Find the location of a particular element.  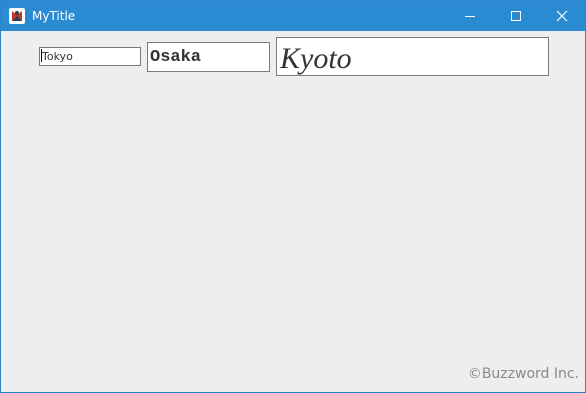

title-bar: MyTitle is located at coordinates (293, 16).